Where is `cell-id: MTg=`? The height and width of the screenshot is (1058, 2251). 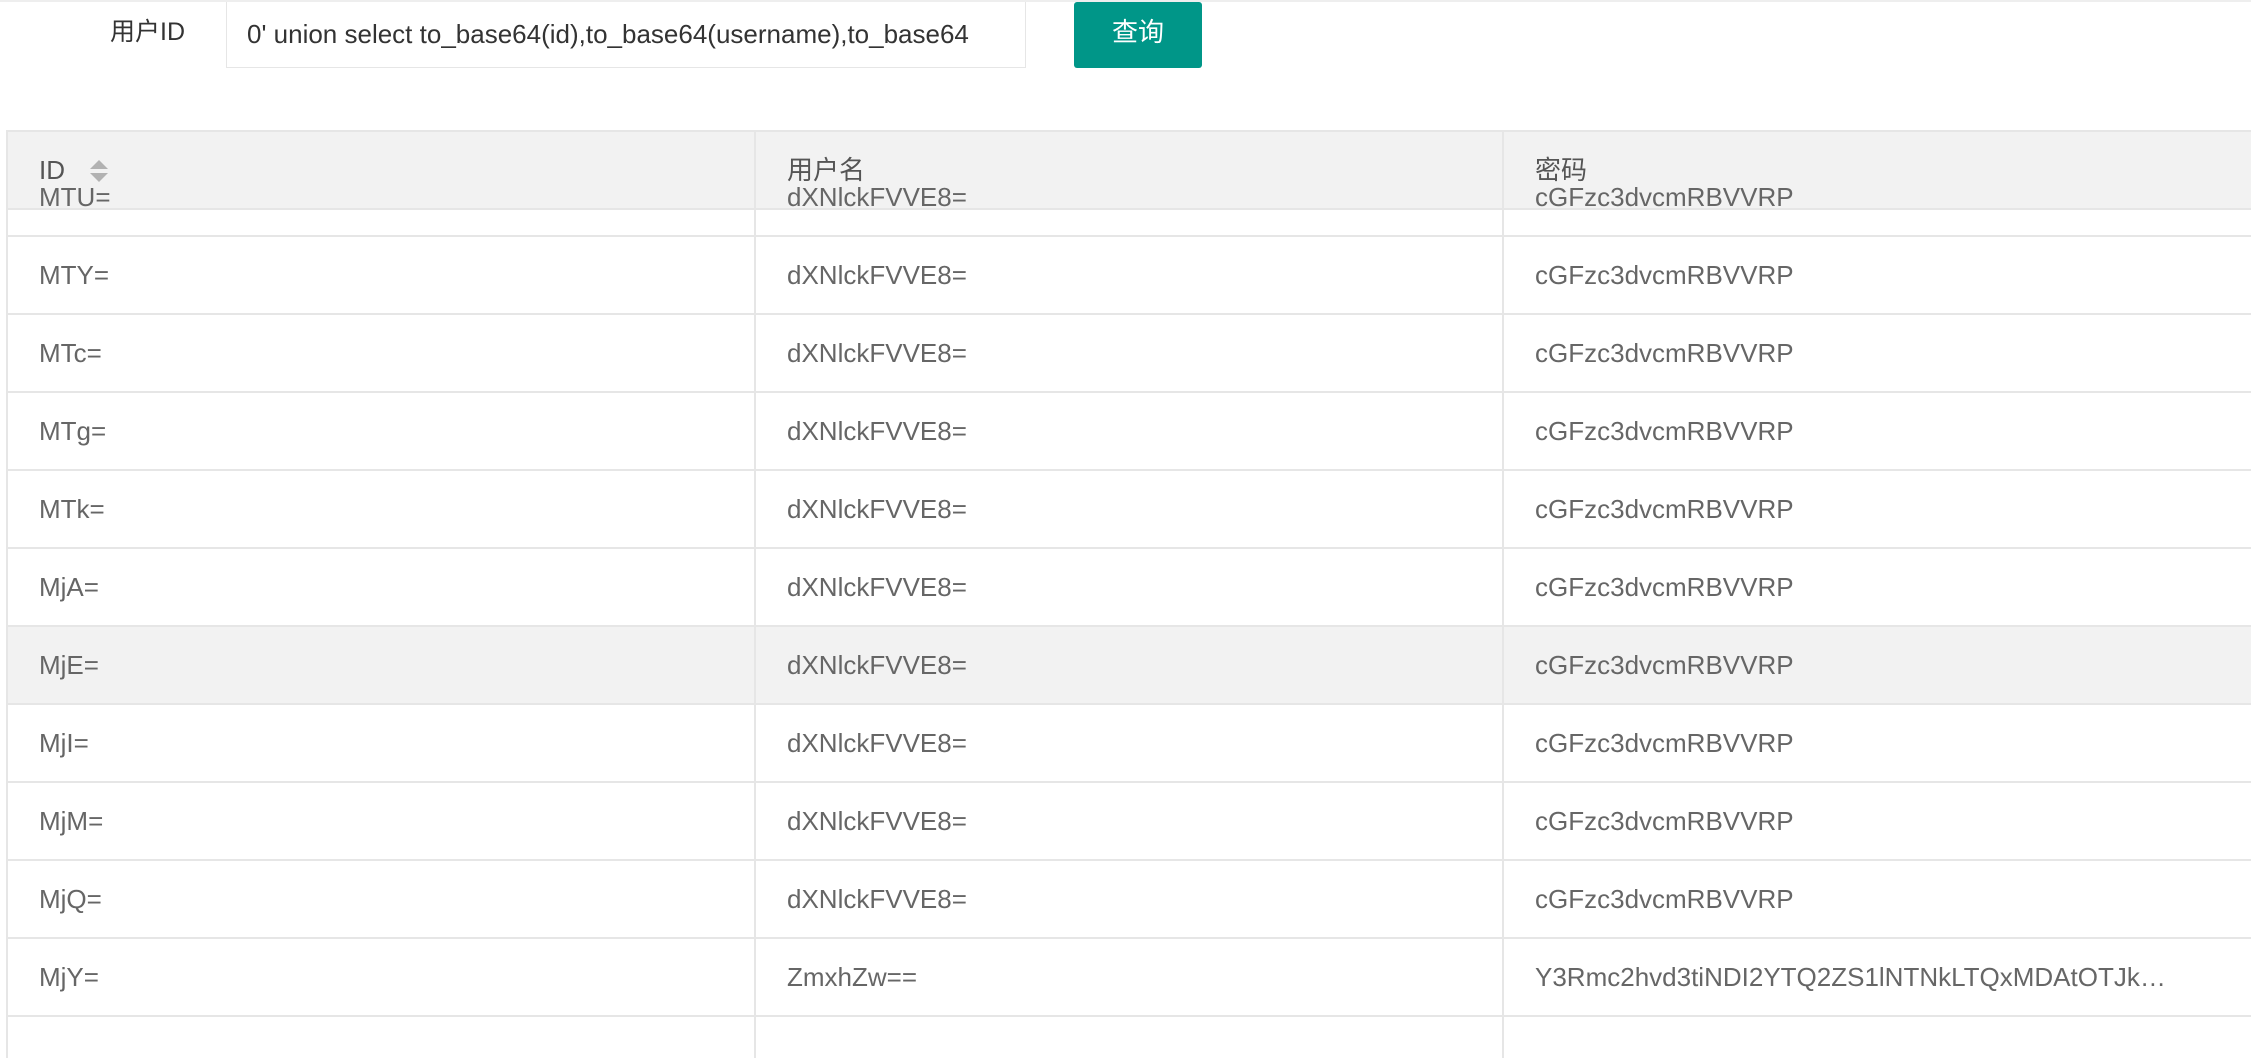 cell-id: MTg= is located at coordinates (73, 431).